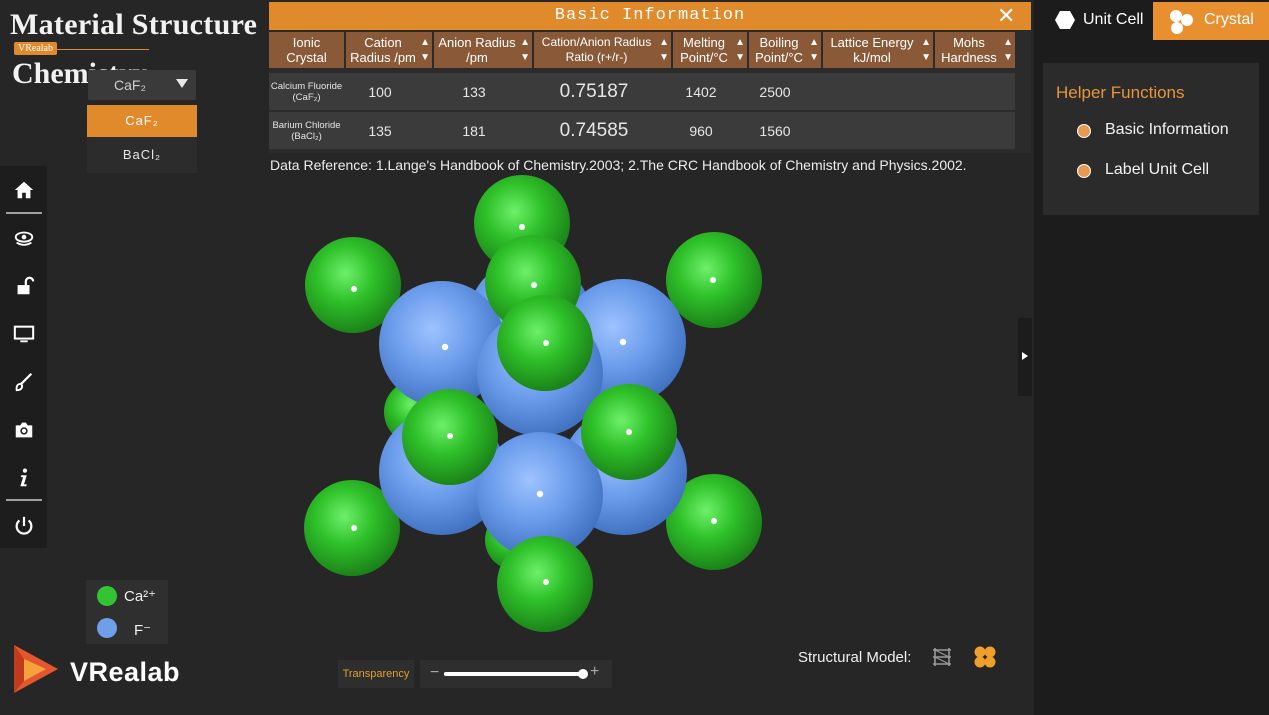 This screenshot has height=715, width=1269. I want to click on panel-title: Basic Information, so click(650, 15).